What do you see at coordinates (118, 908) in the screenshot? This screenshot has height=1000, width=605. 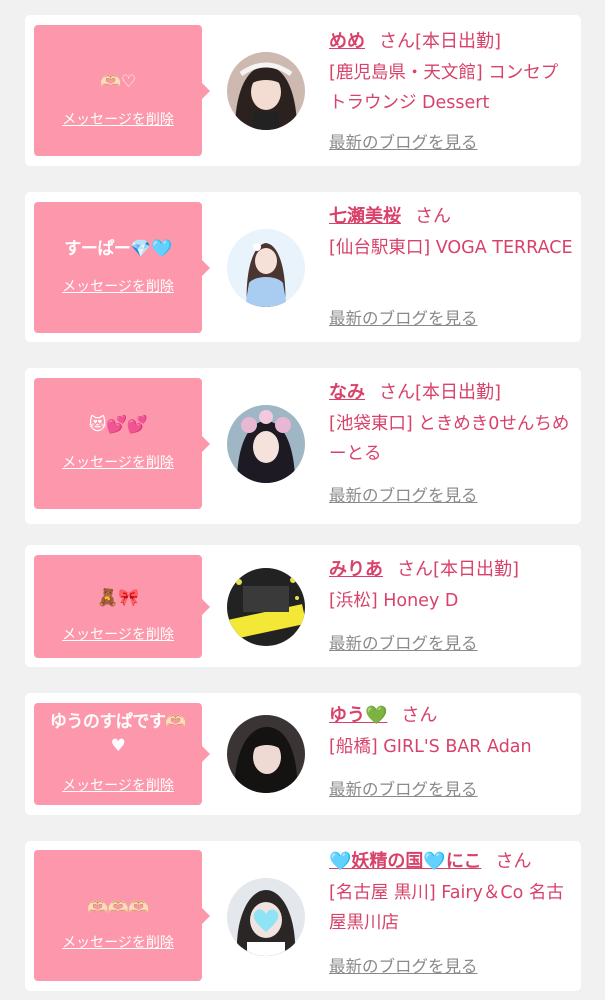 I see `message-text: 🫶🏻🫶🏻🫶🏻` at bounding box center [118, 908].